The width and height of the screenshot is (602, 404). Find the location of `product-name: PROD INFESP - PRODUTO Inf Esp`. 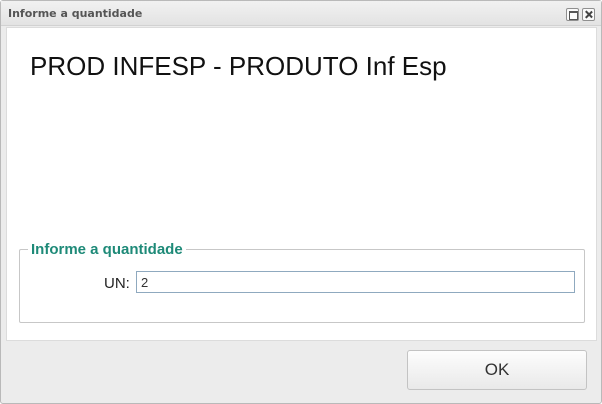

product-name: PROD INFESP - PRODUTO Inf Esp is located at coordinates (238, 66).